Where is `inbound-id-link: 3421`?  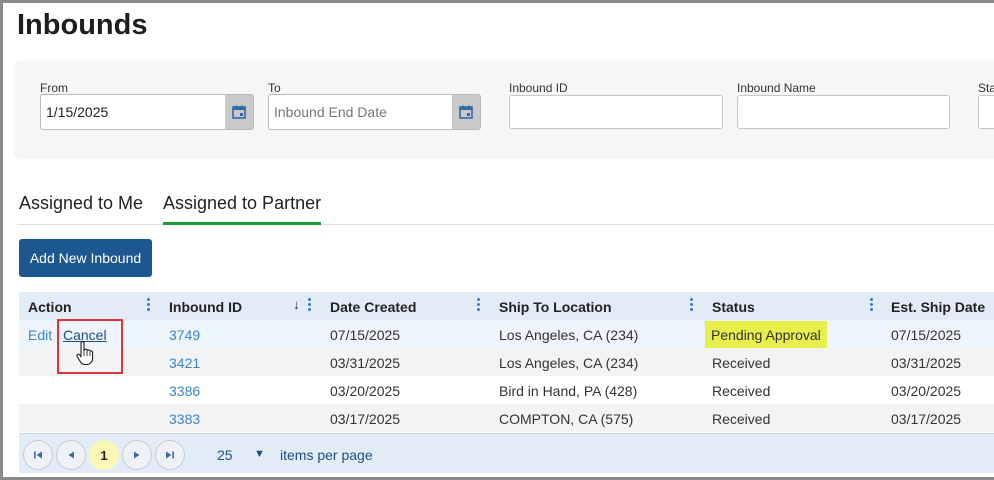 inbound-id-link: 3421 is located at coordinates (184, 363).